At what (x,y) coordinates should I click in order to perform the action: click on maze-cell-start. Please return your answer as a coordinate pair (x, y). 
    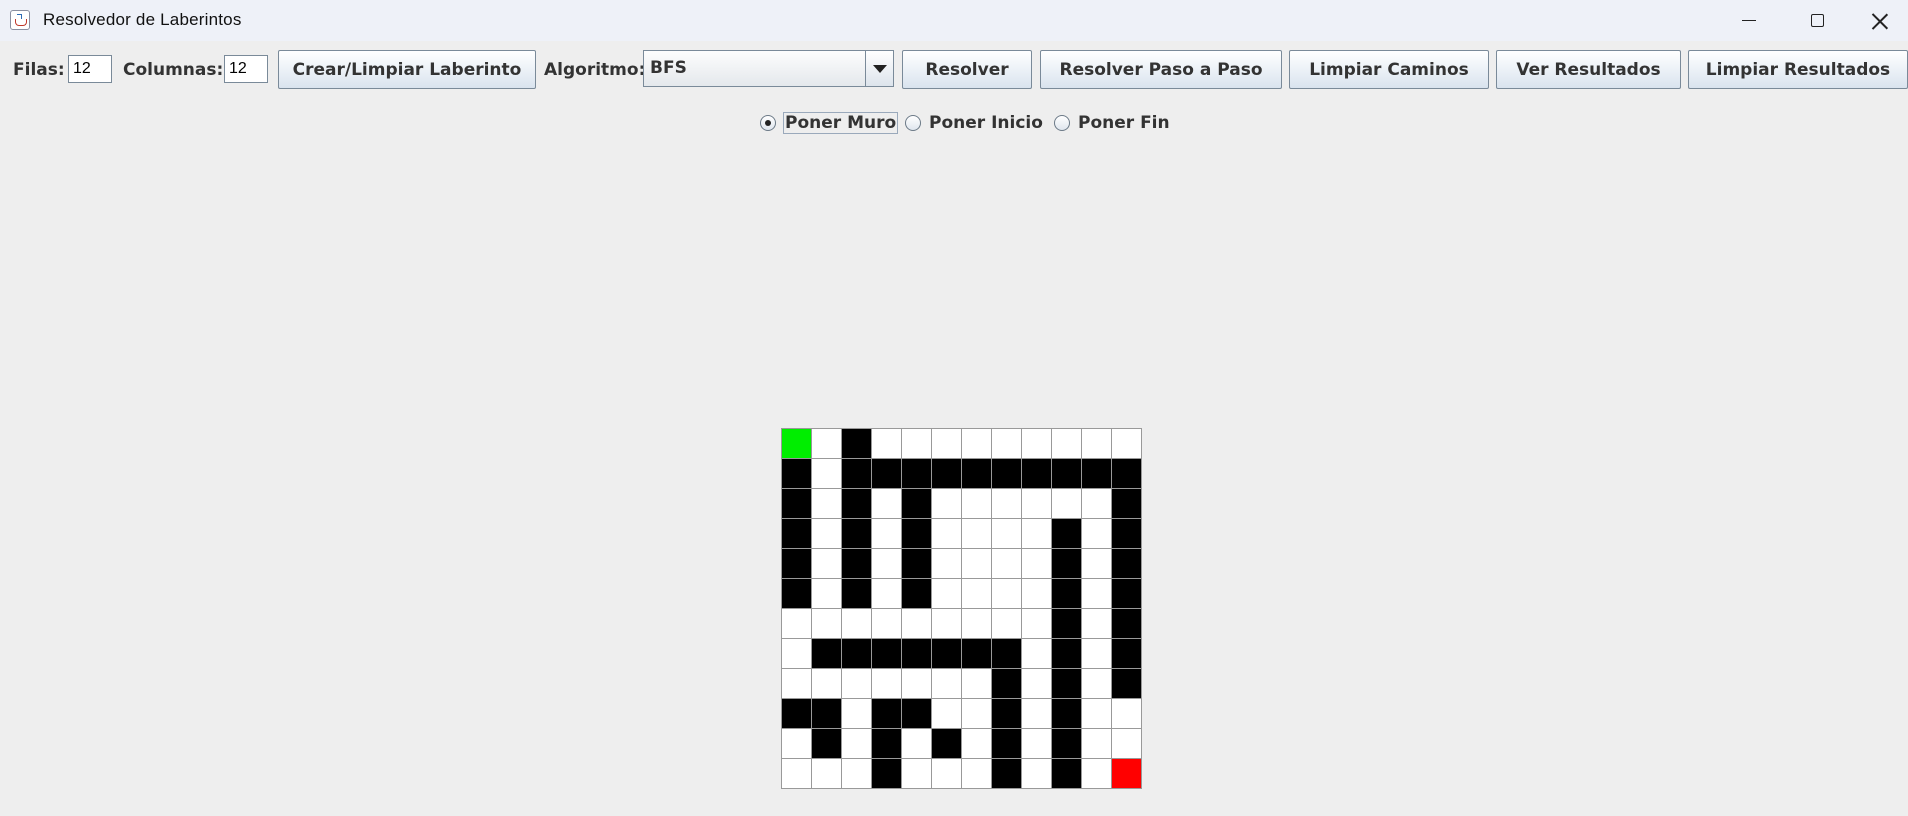
    Looking at the image, I should click on (797, 444).